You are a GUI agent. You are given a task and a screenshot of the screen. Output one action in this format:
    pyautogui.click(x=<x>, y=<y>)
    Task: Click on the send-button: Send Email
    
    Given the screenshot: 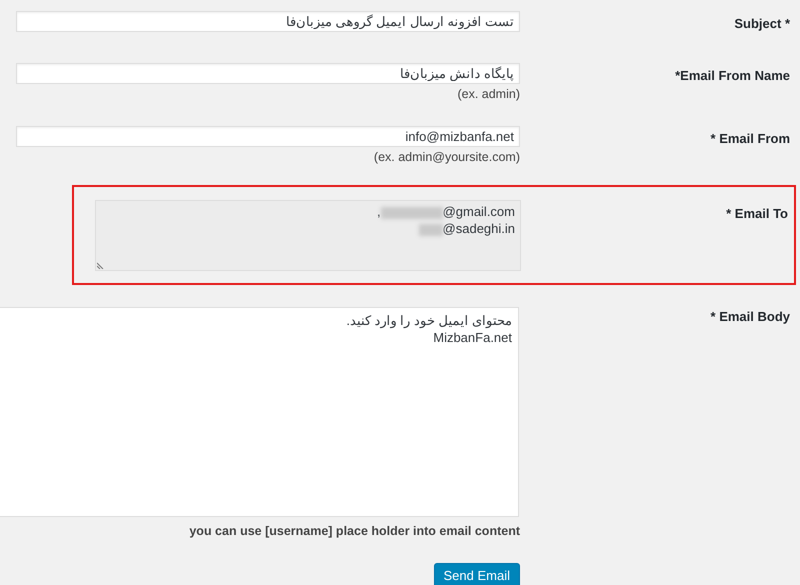 What is the action you would take?
    pyautogui.click(x=477, y=573)
    